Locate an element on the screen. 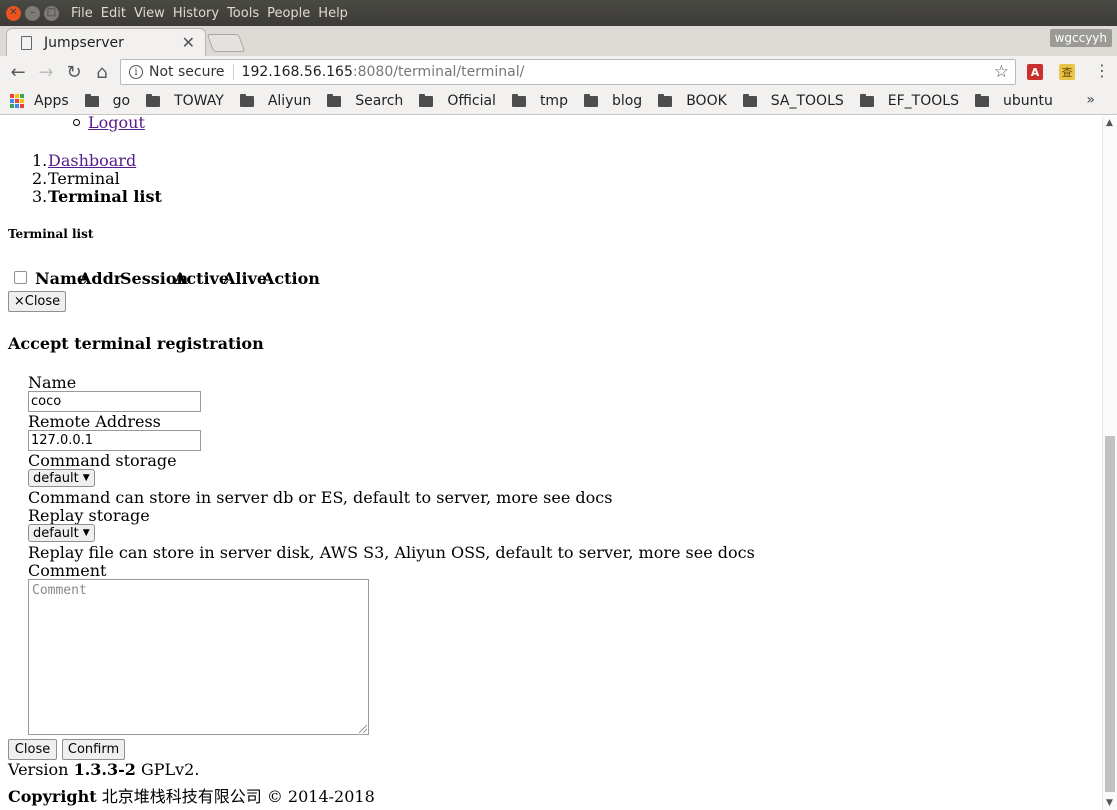 The image size is (1117, 810). forward-icon: → is located at coordinates (46, 72).